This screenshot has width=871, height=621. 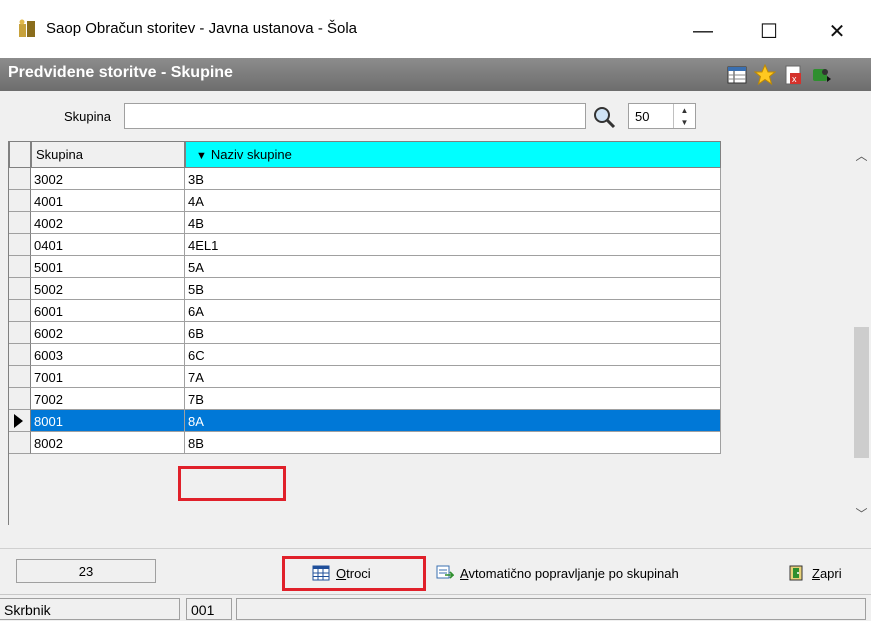 What do you see at coordinates (453, 311) in the screenshot?
I see `cell-naziv-skupine: 6A` at bounding box center [453, 311].